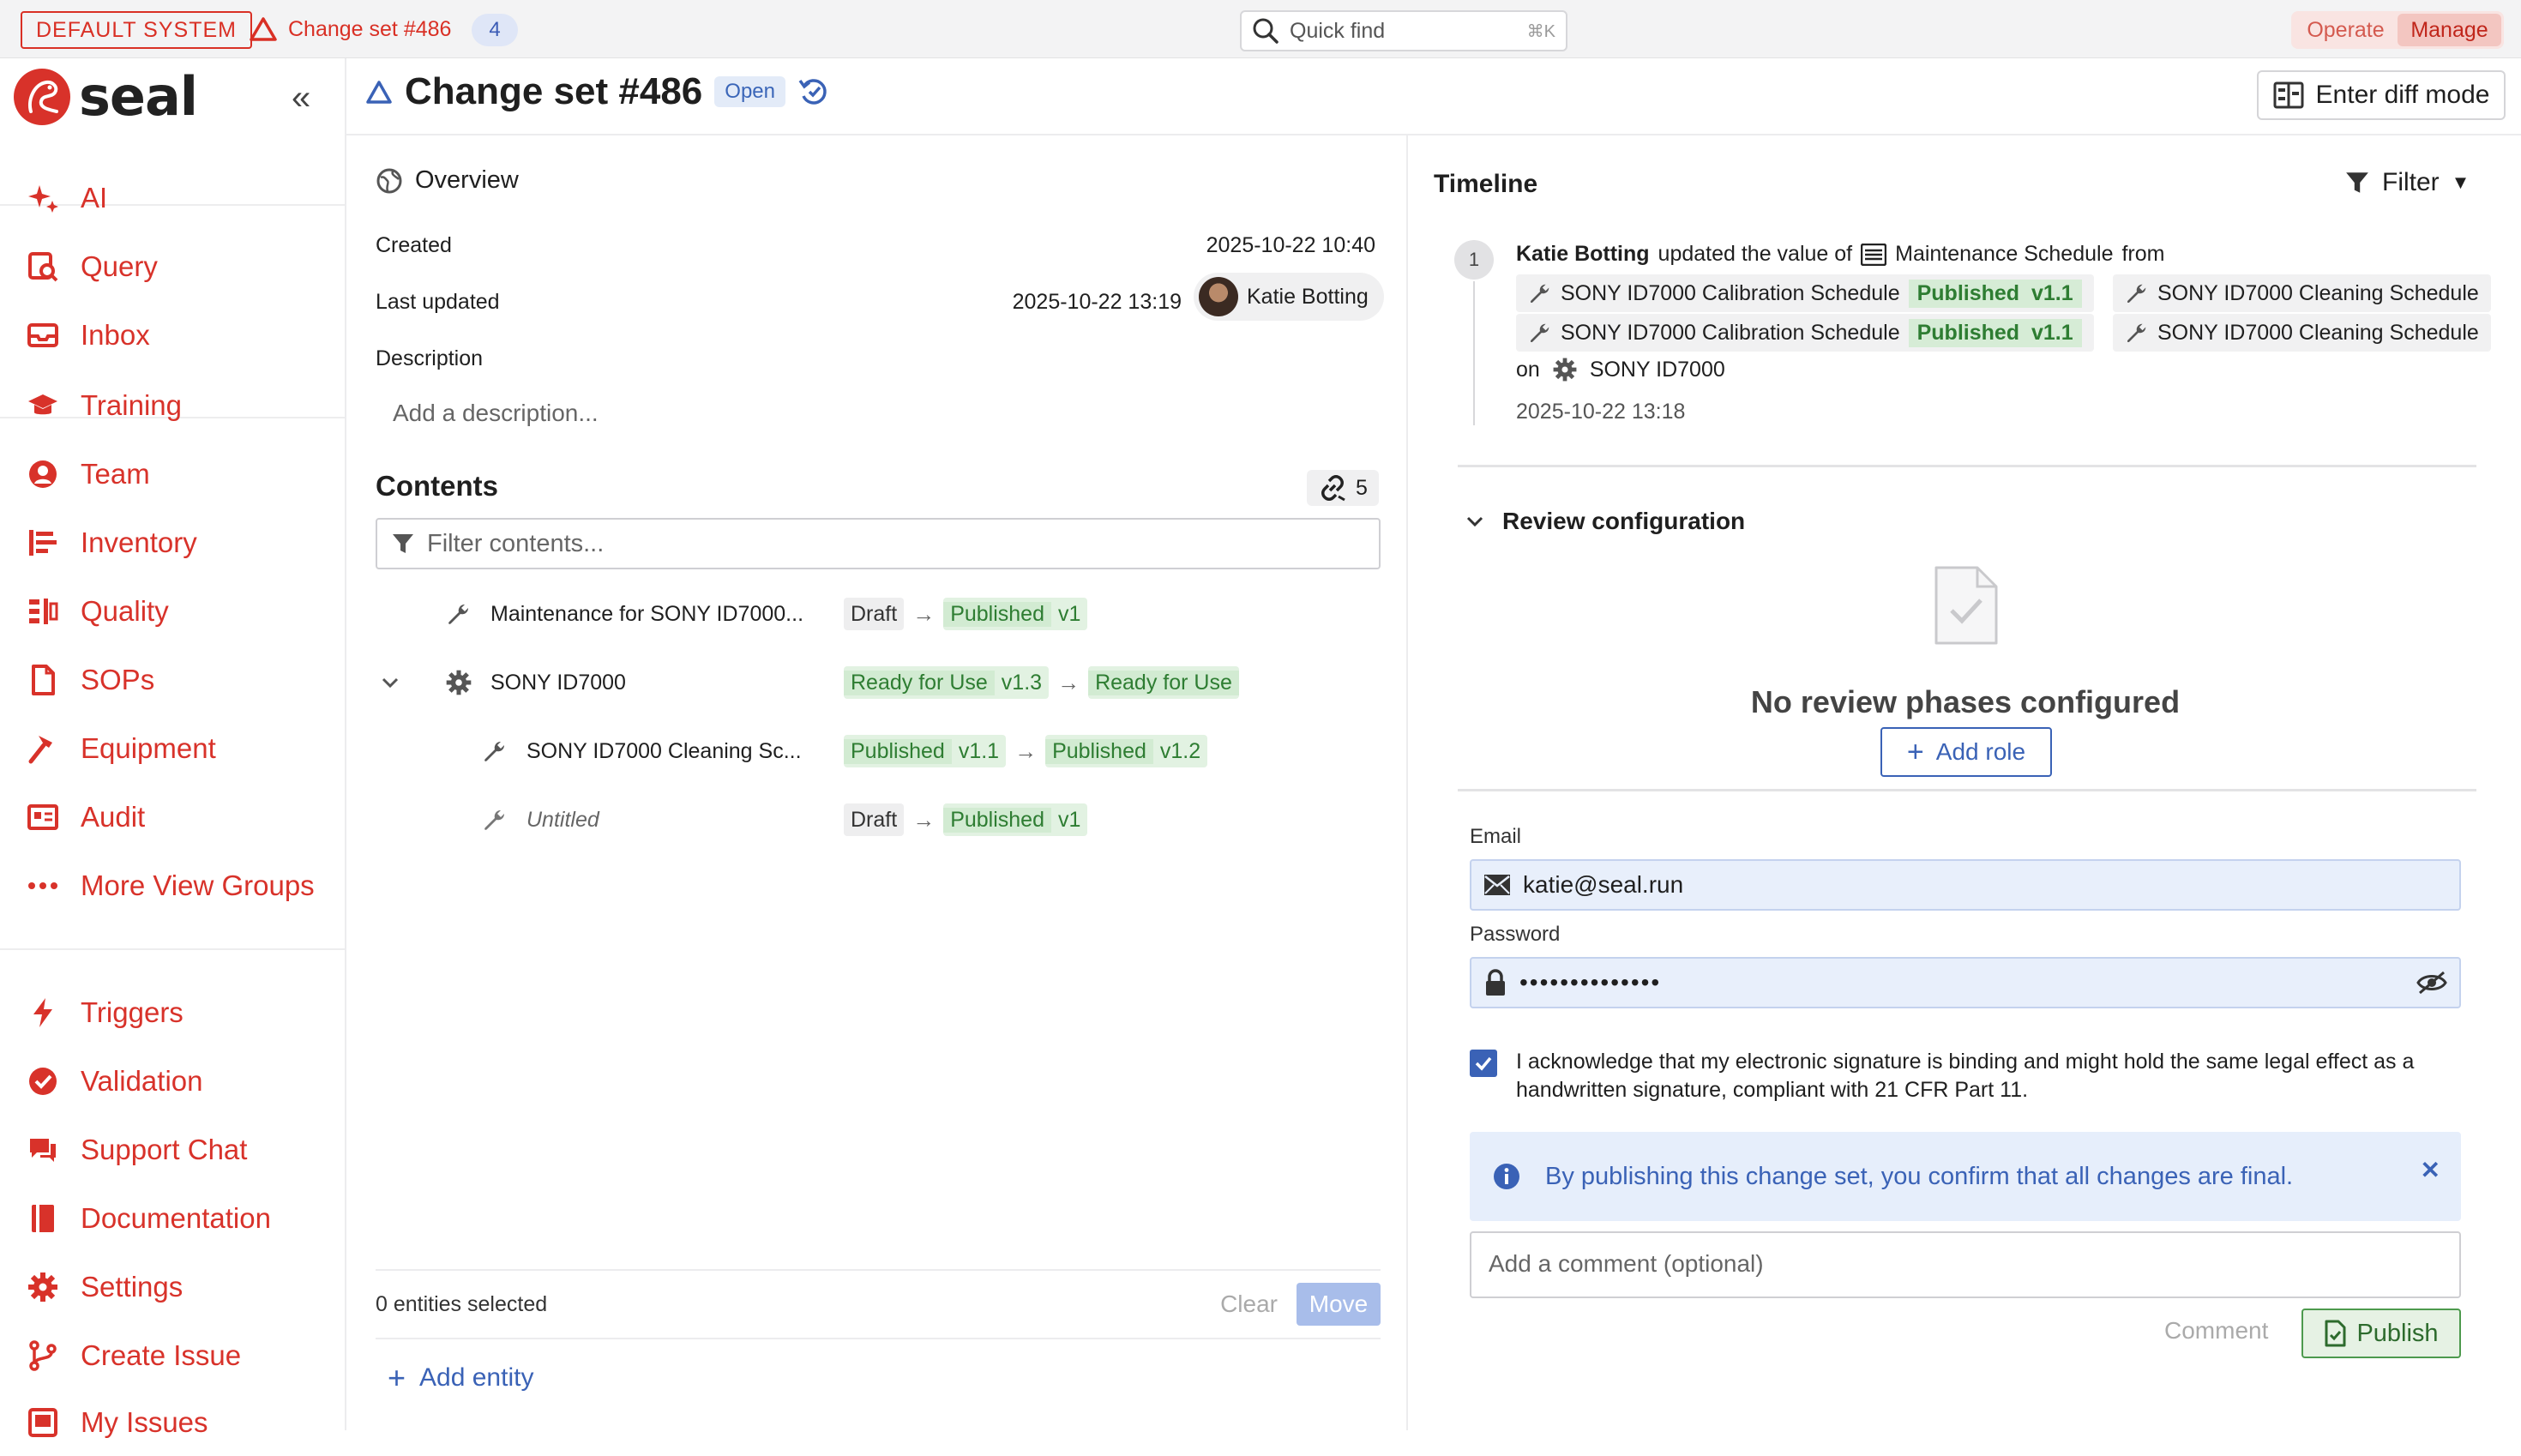  Describe the element at coordinates (1433, 97) in the screenshot. I see `page-header: Change set #486 Open Enter diff mode` at that location.